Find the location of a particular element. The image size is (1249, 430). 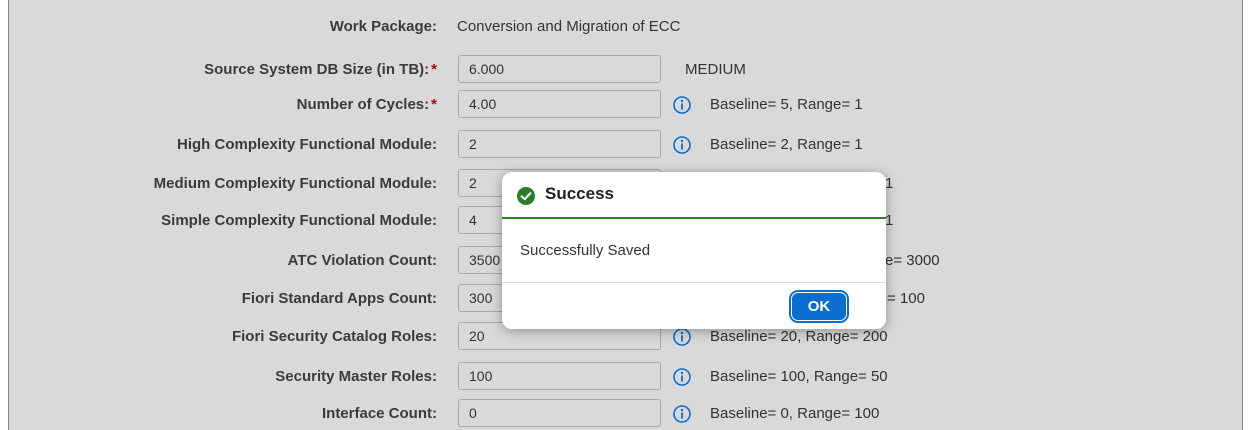

baseline-hint: Baseline= 2, Range= 1 is located at coordinates (786, 144).